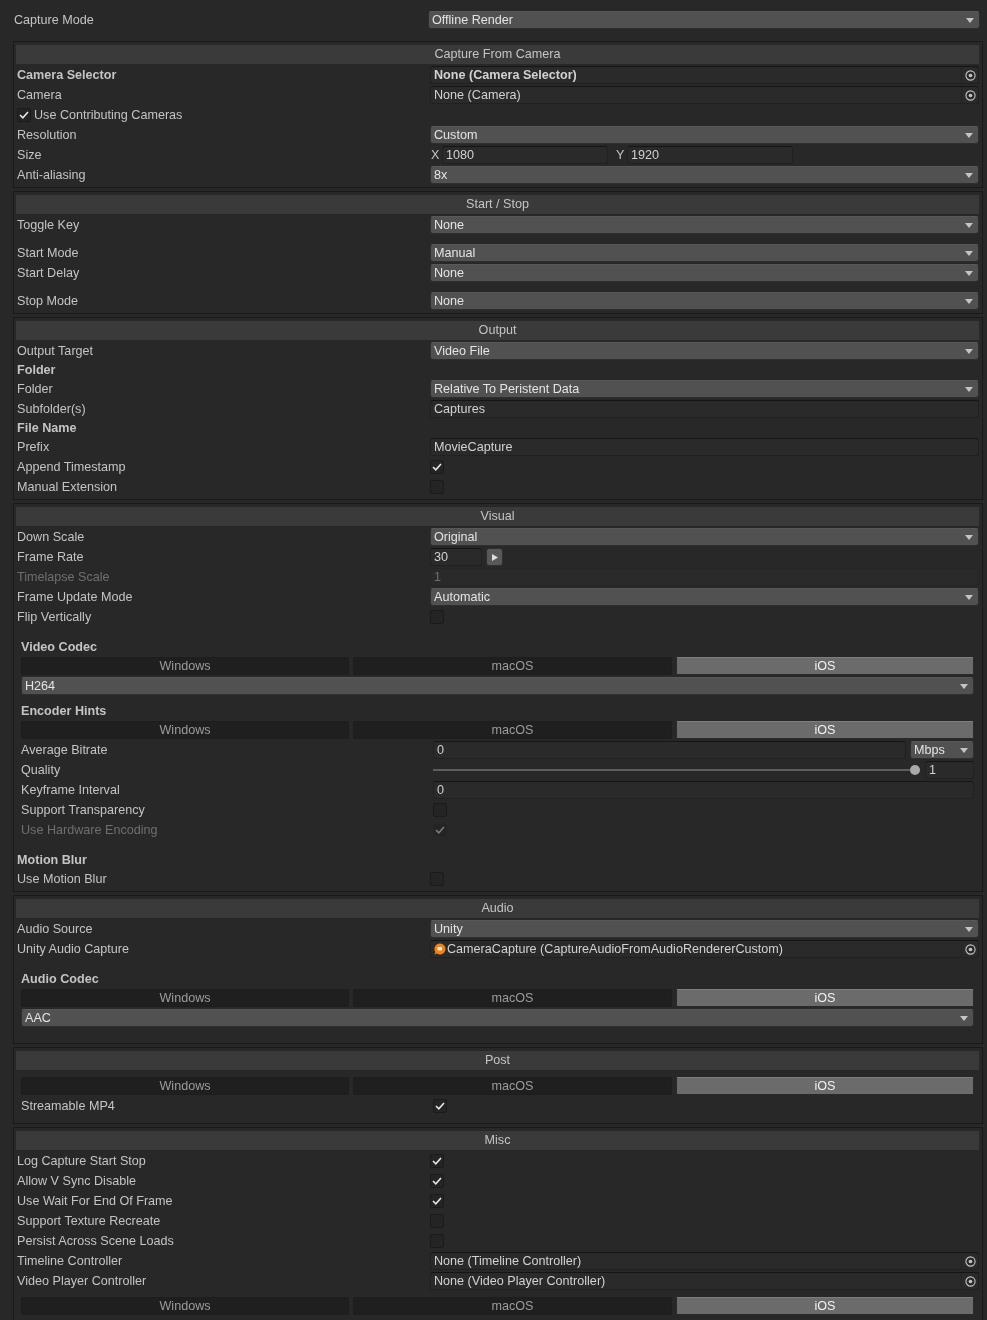 This screenshot has height=1320, width=987. What do you see at coordinates (704, 175) in the screenshot?
I see `dropdown: 8x` at bounding box center [704, 175].